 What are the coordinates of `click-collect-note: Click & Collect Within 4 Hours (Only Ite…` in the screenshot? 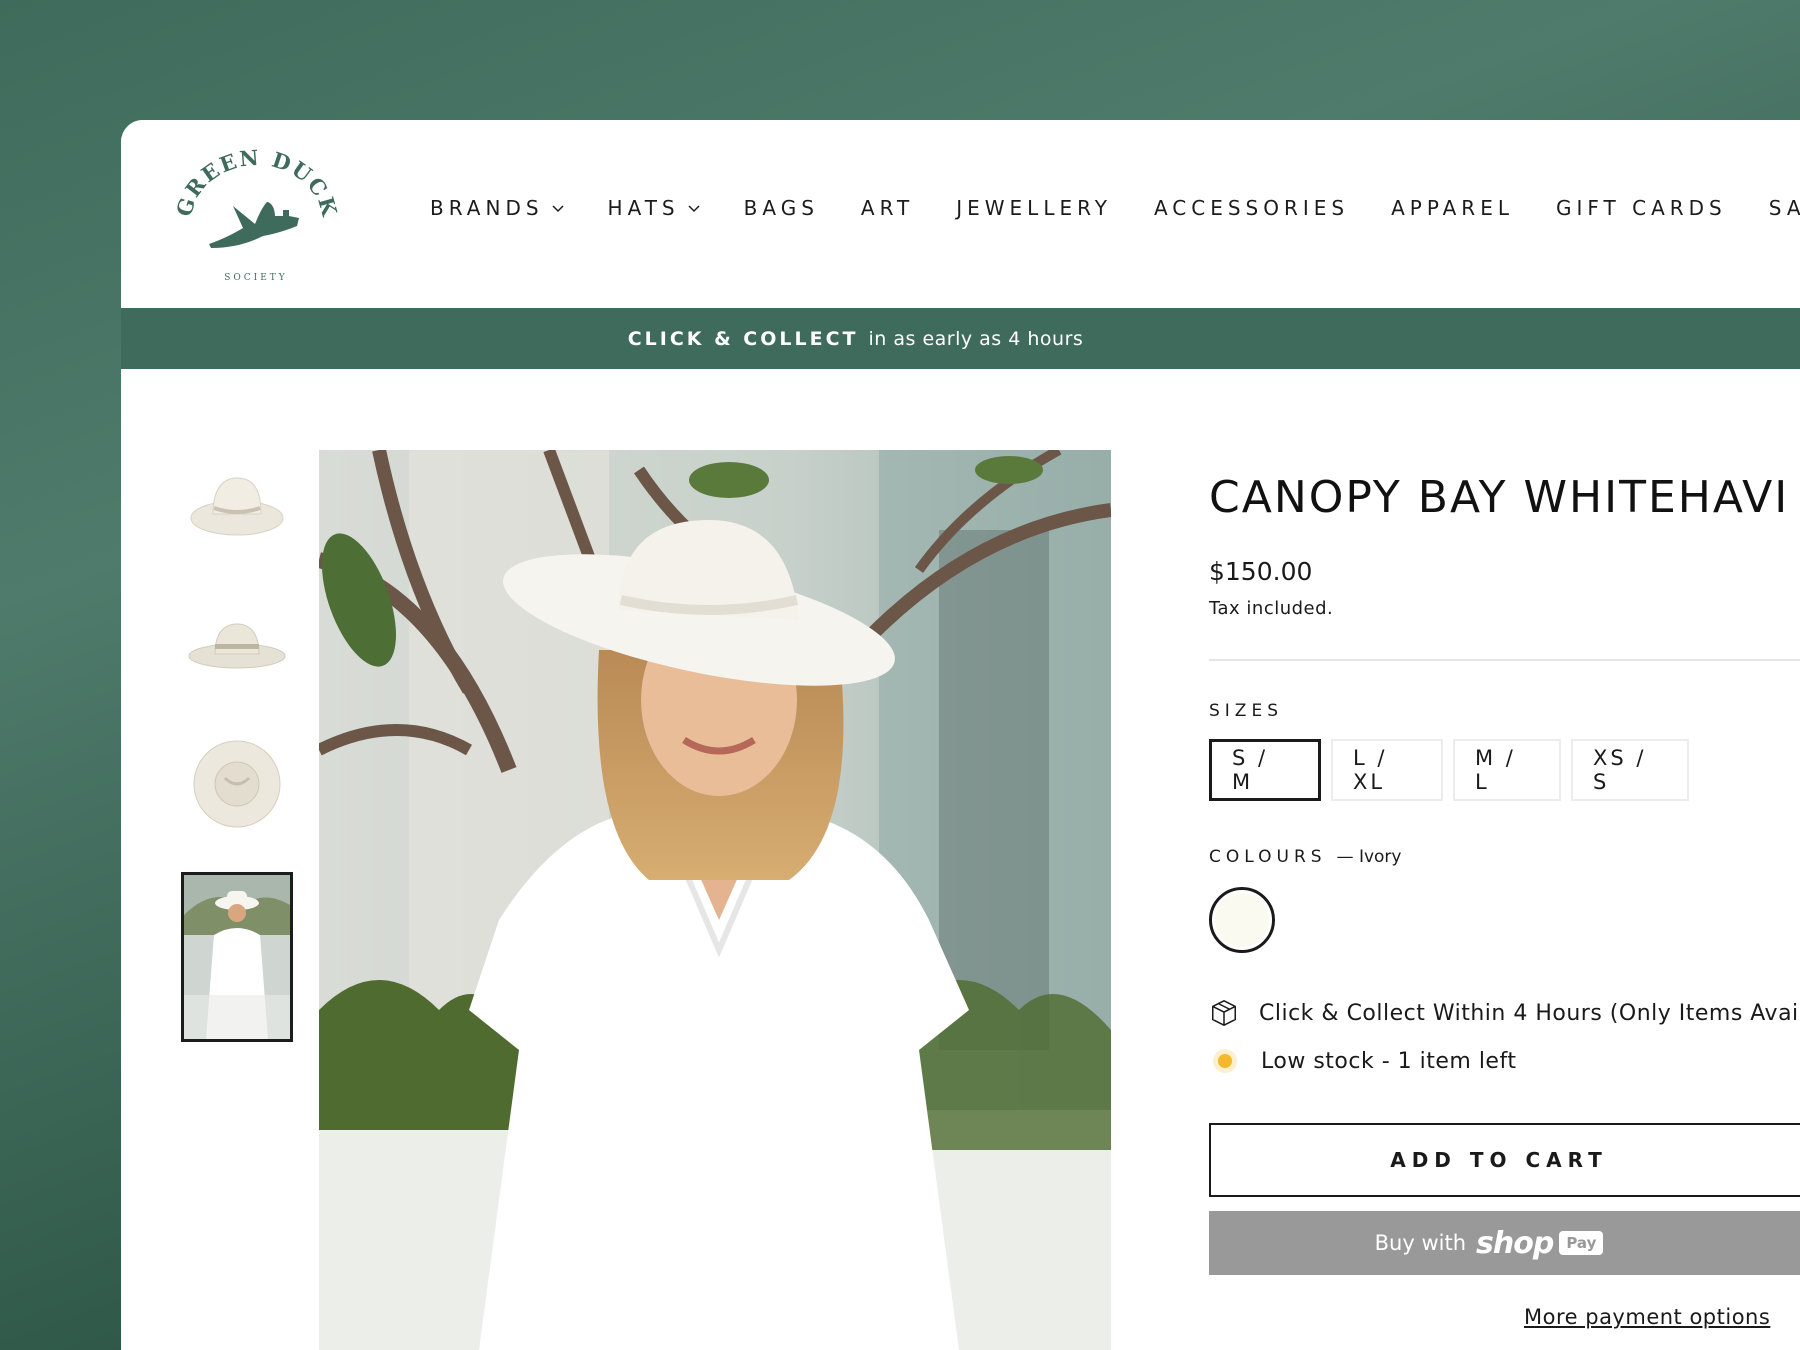 It's located at (1504, 1013).